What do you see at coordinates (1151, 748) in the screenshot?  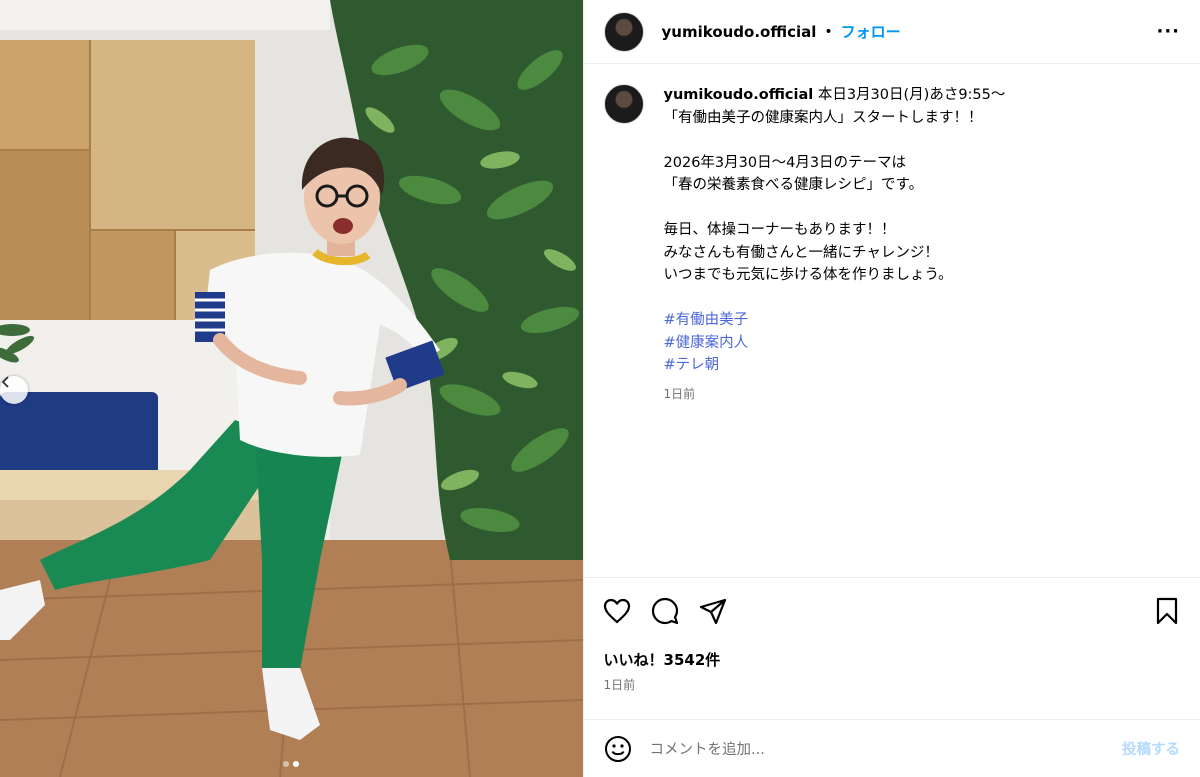 I see `post-comment-button: 投稿する` at bounding box center [1151, 748].